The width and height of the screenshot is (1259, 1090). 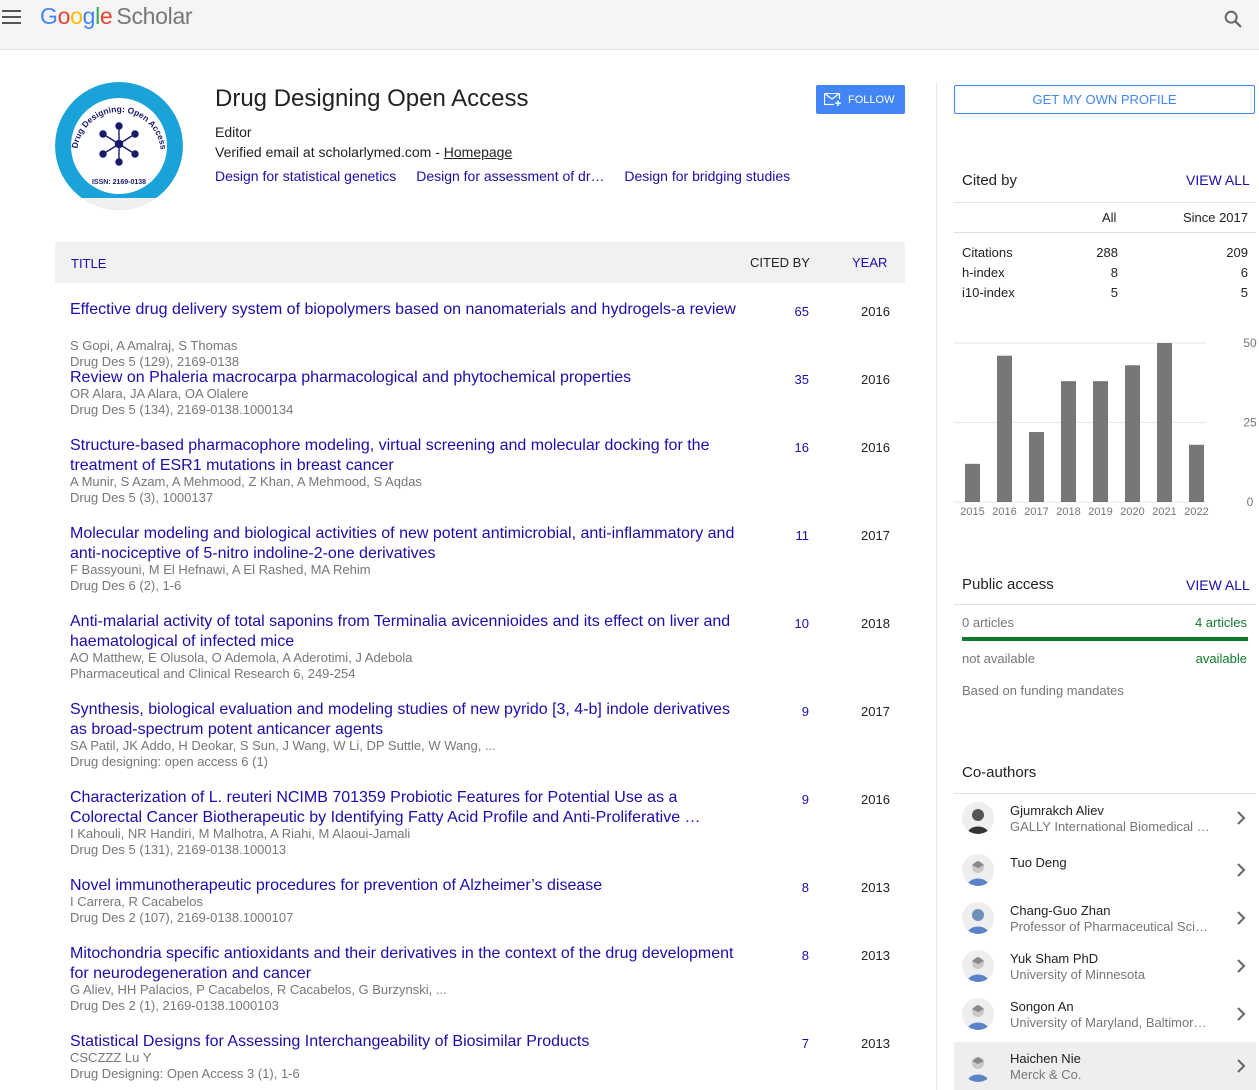 I want to click on article-venue: Drug Des 5 (134), 2169-0138.1000134, so click(x=182, y=409).